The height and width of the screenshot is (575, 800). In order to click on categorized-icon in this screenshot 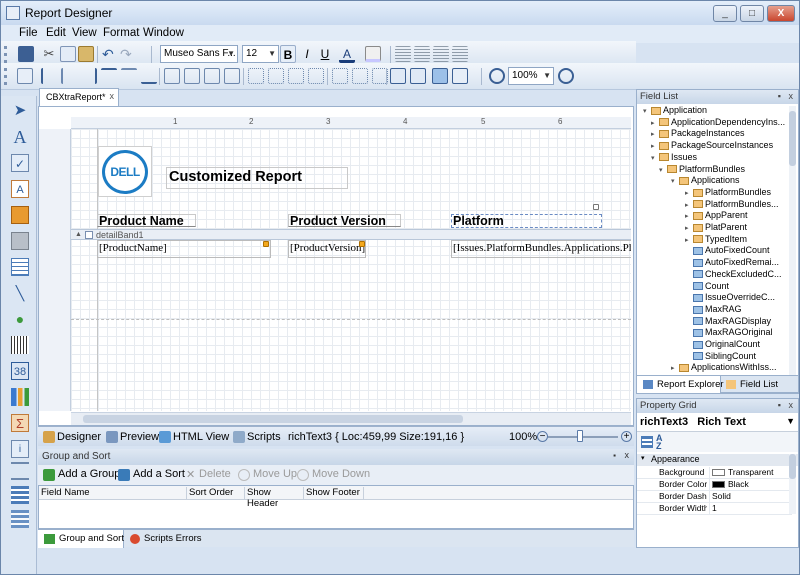, I will do `click(647, 442)`.